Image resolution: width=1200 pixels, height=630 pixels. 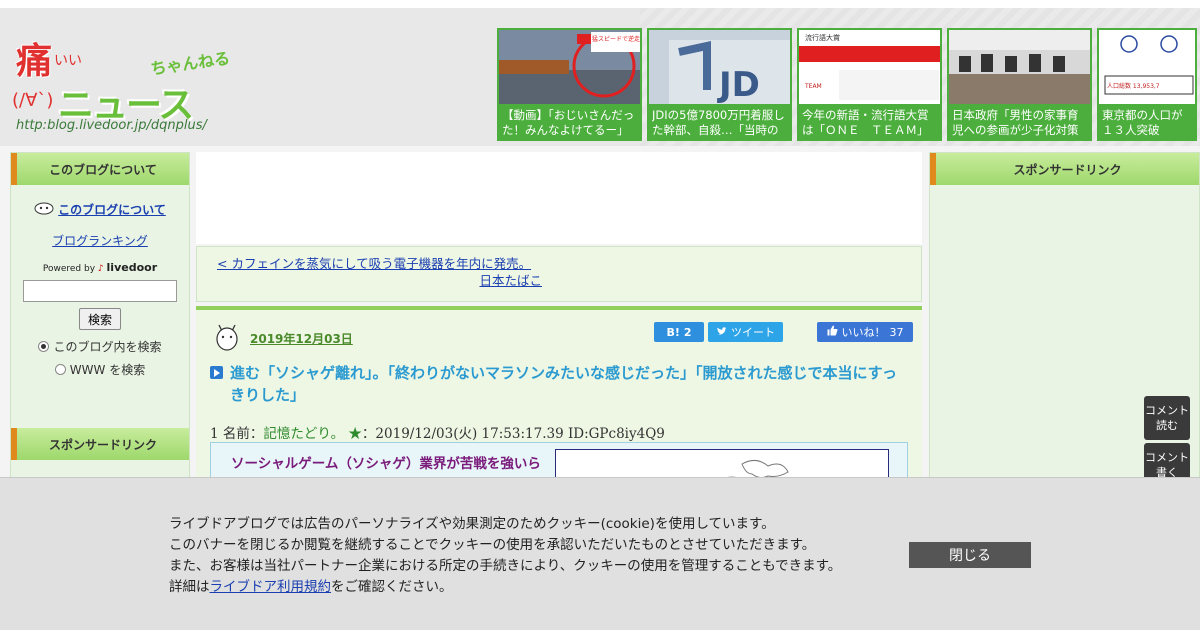 What do you see at coordinates (301, 338) in the screenshot?
I see `post-date: 2019年12月03日` at bounding box center [301, 338].